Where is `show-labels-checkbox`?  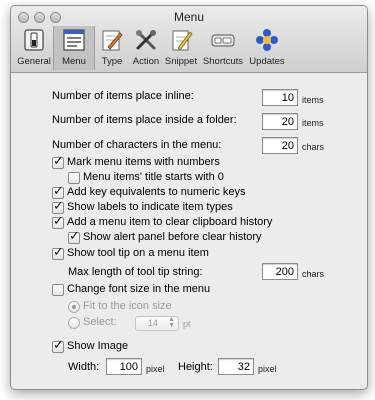
show-labels-checkbox is located at coordinates (58, 206).